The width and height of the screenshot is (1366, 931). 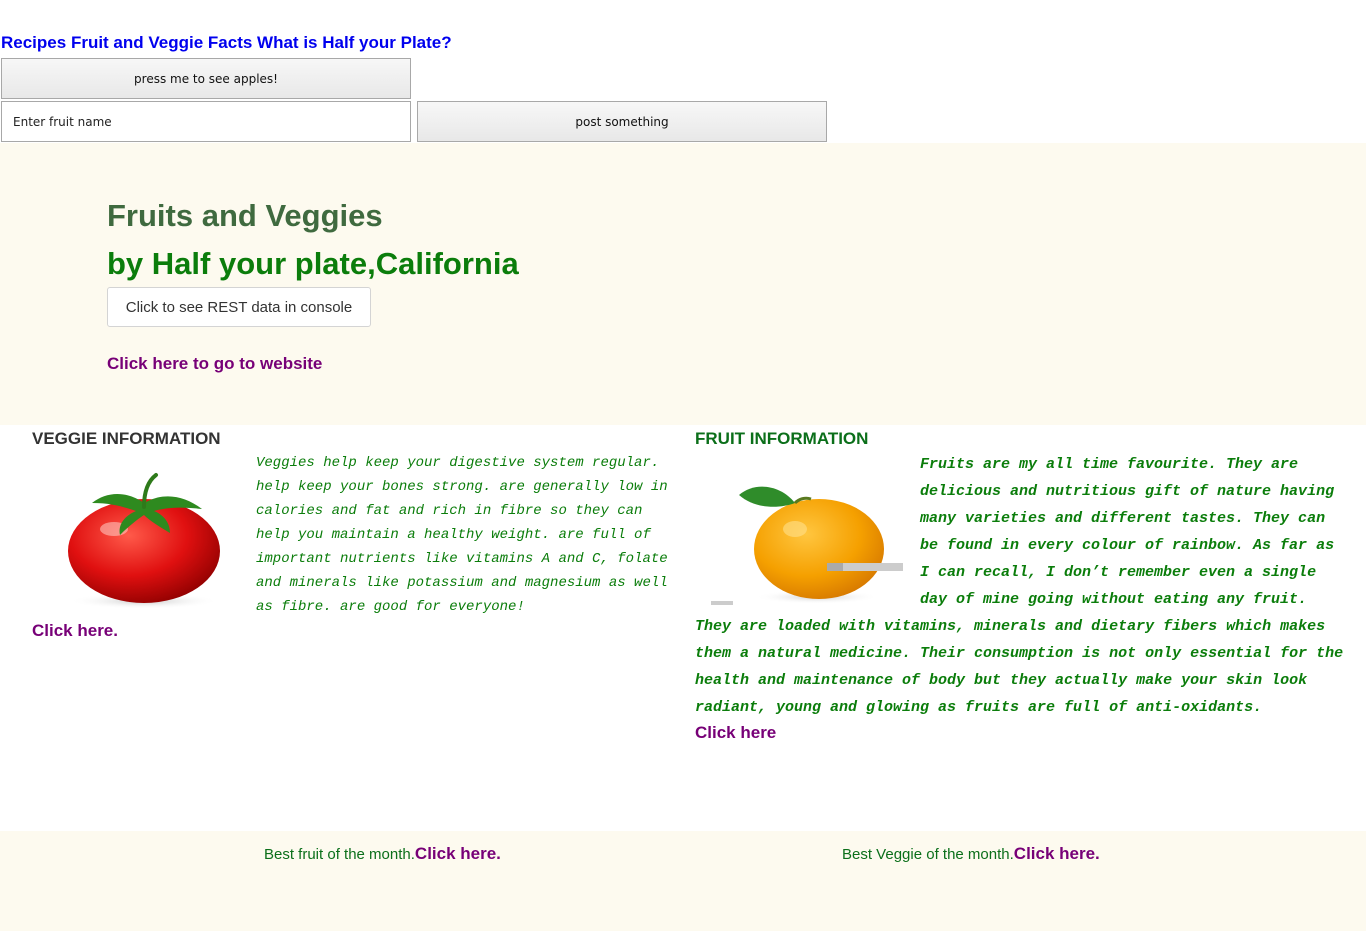 I want to click on fruit-name-input, so click(x=206, y=121).